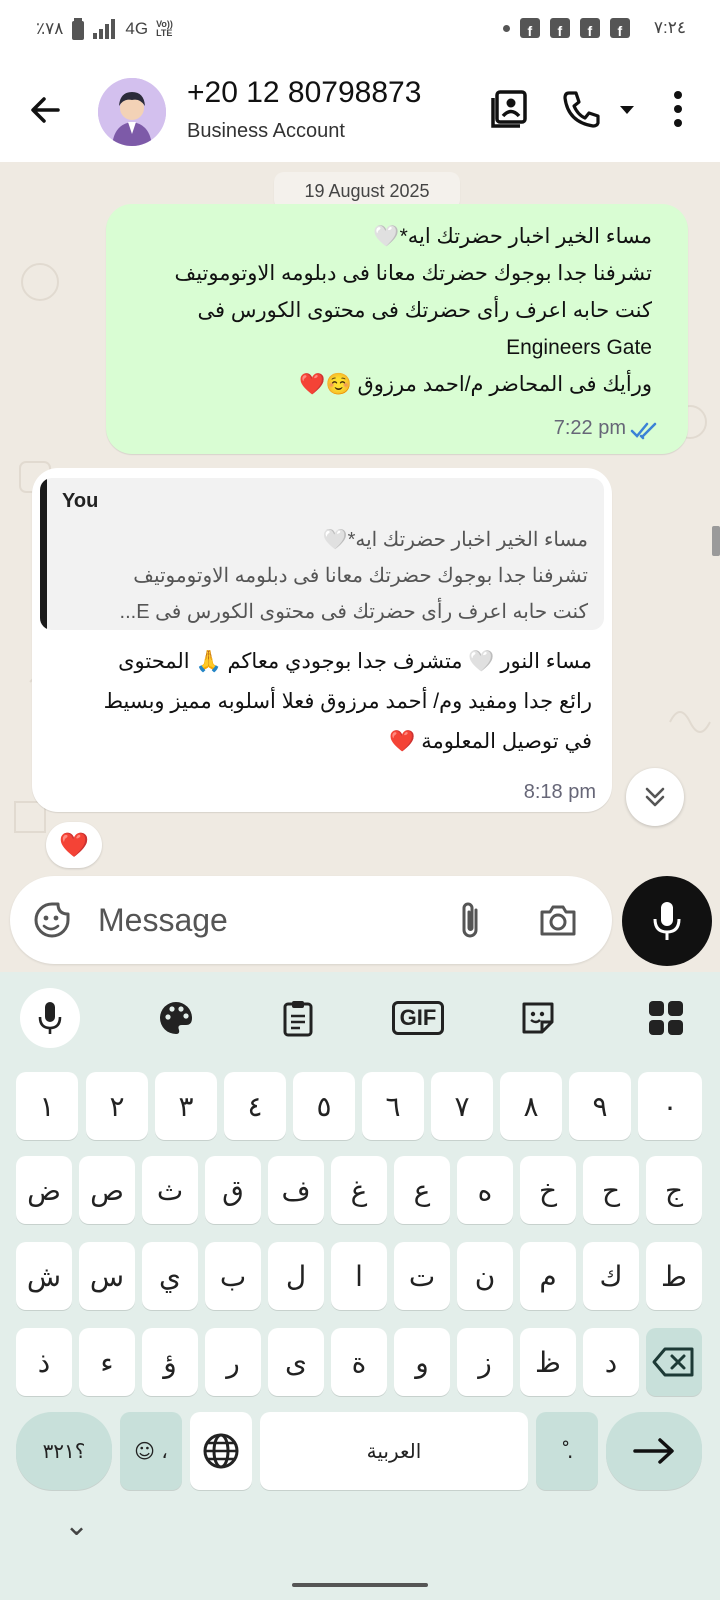  I want to click on key-7: ٧, so click(462, 1106).